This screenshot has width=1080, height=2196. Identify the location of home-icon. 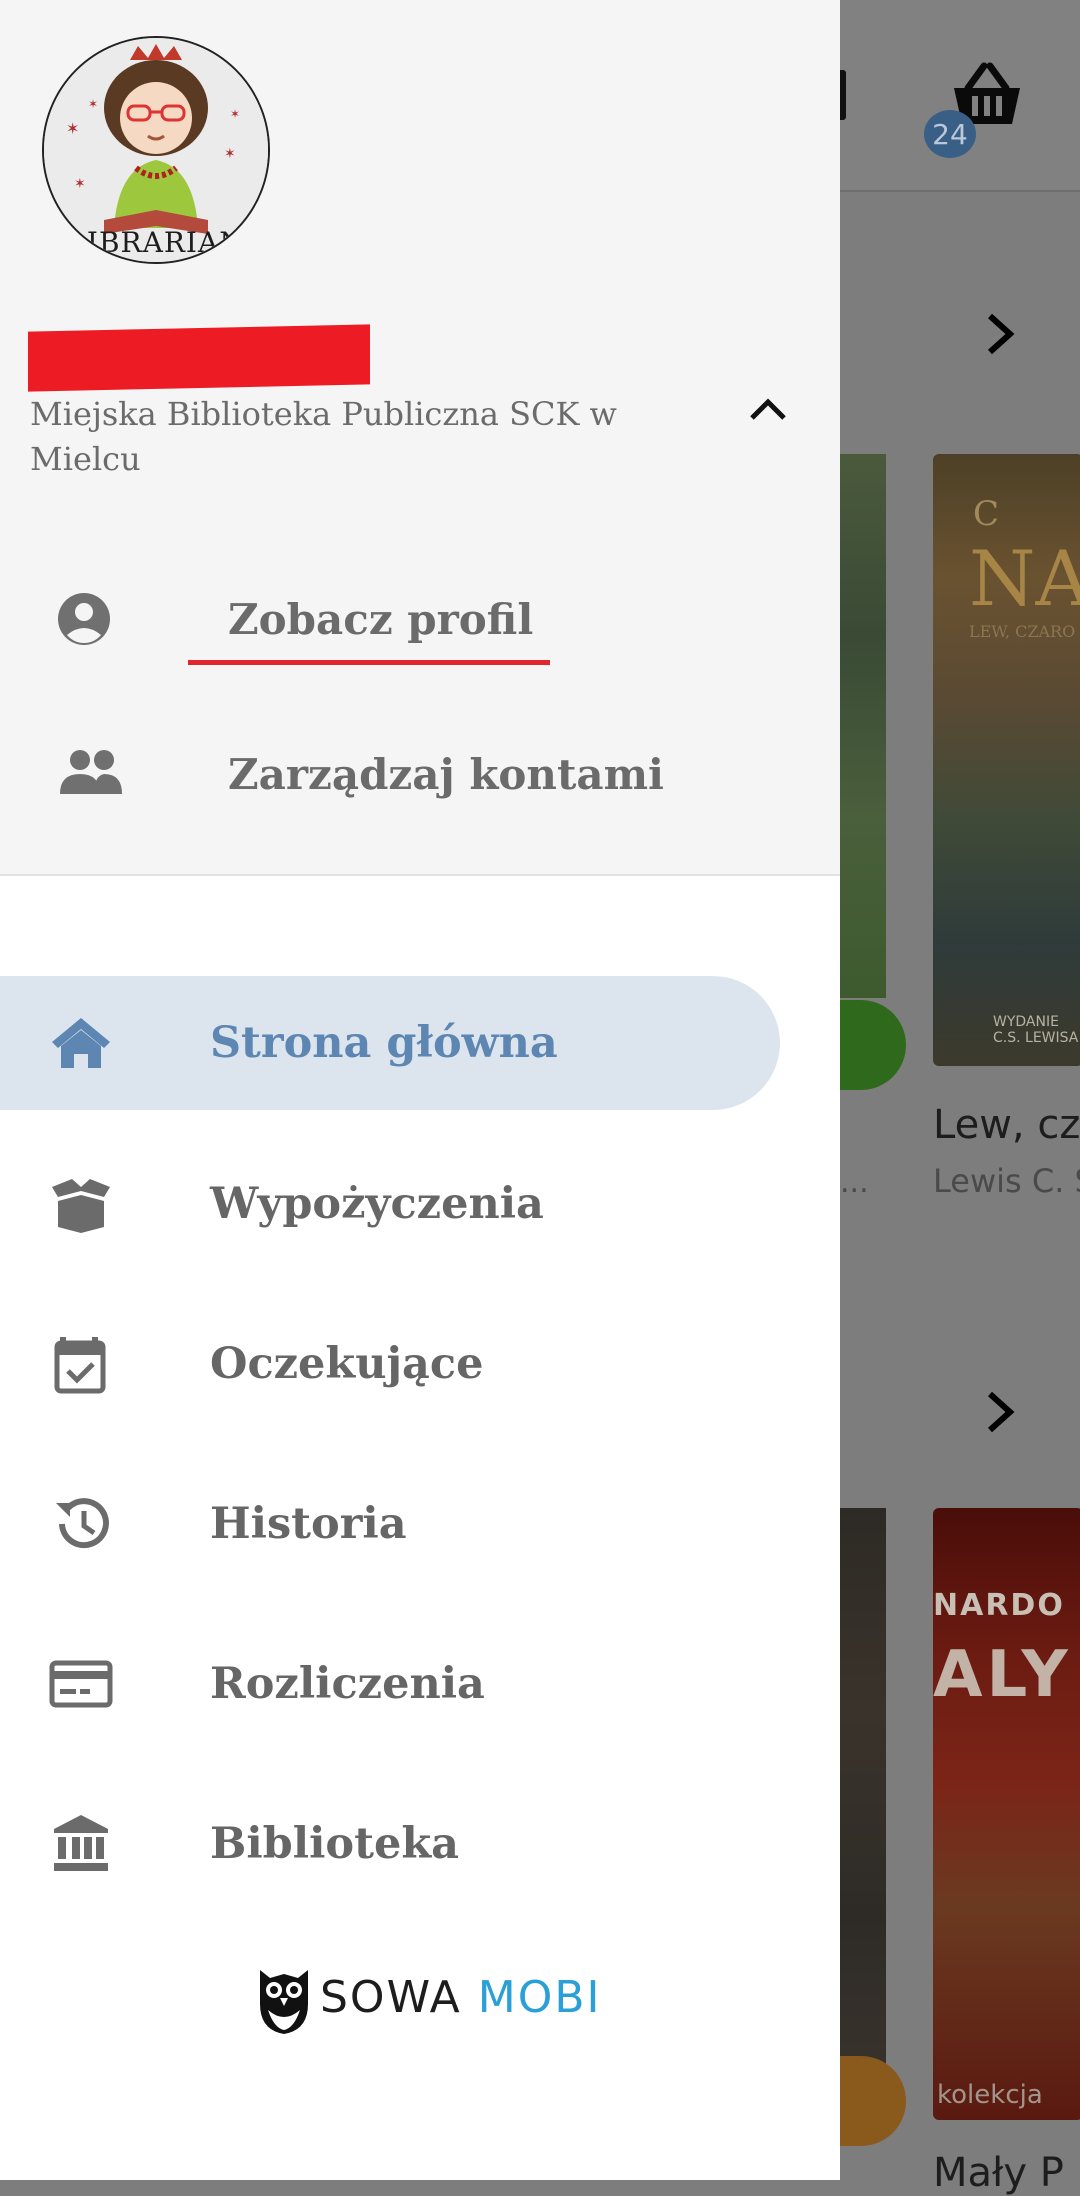
(81, 1043).